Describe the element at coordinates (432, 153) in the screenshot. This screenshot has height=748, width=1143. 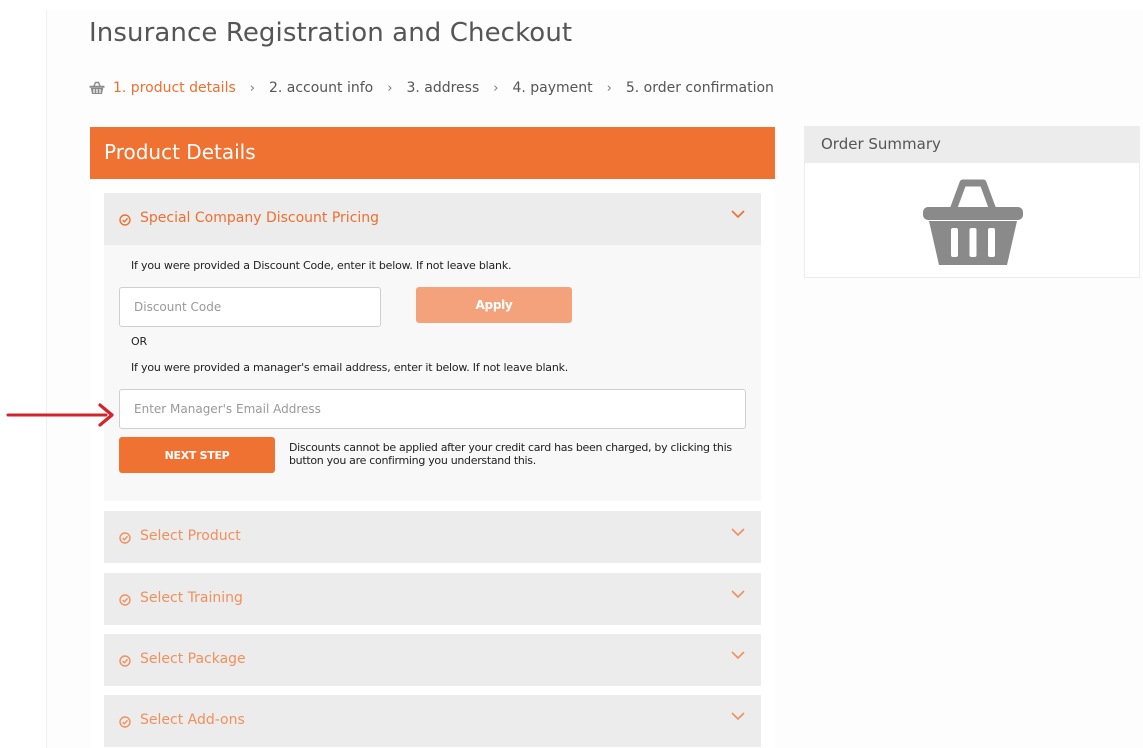
I see `product-details-header: Product Details` at that location.